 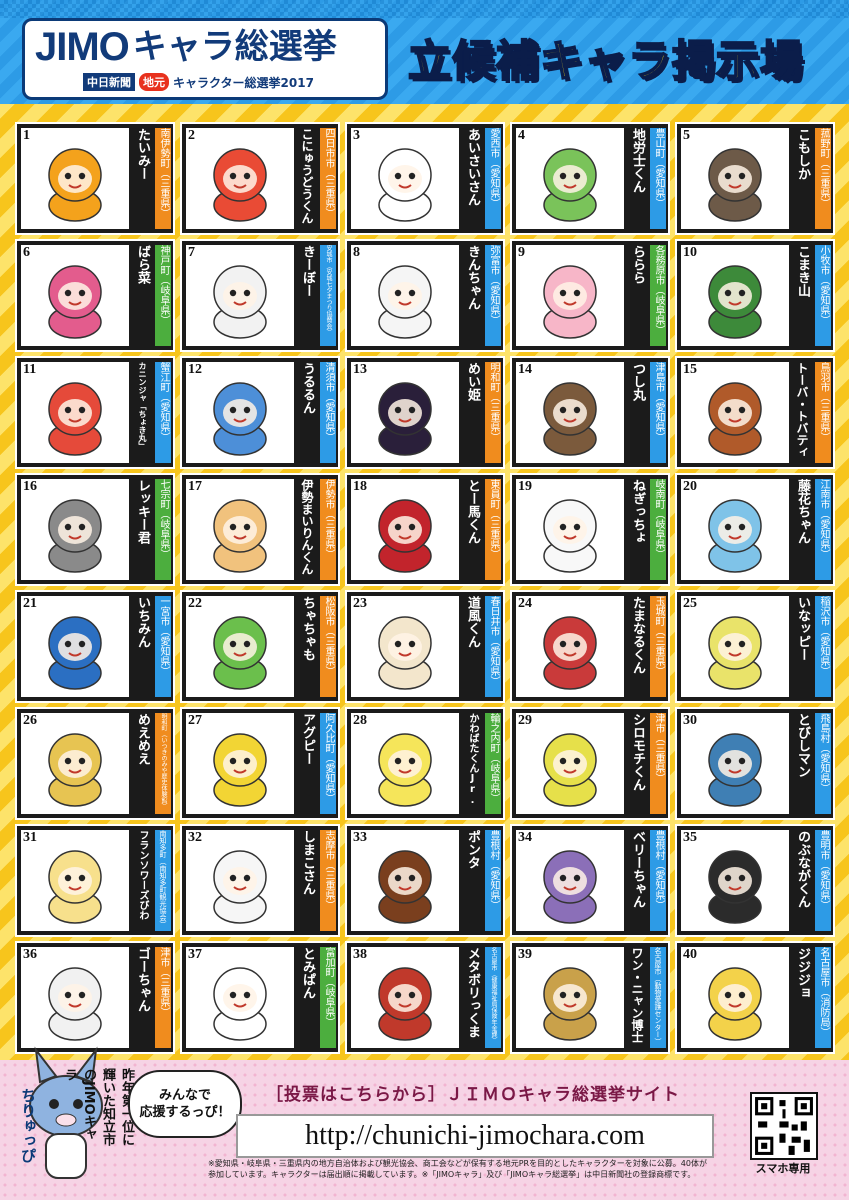 What do you see at coordinates (185, 1112) in the screenshot?
I see `bubble-line-2: 応援するっぴ！` at bounding box center [185, 1112].